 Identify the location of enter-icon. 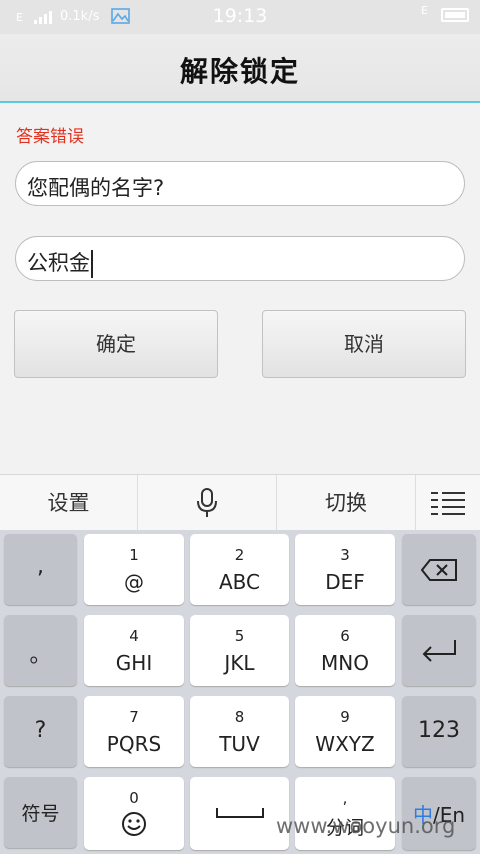
(439, 651).